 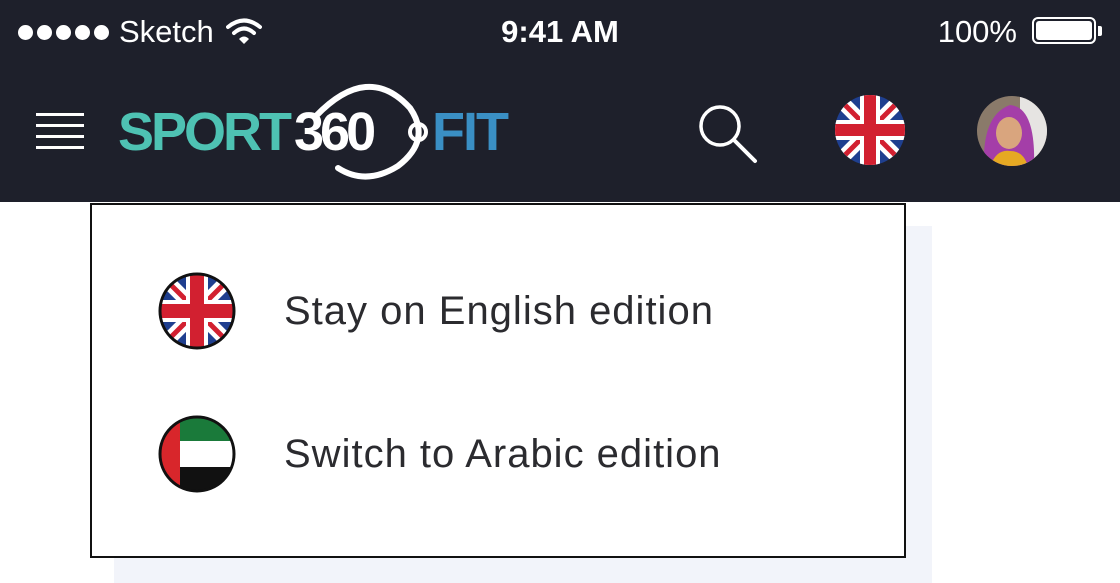 I want to click on battery-icon, so click(x=1067, y=30).